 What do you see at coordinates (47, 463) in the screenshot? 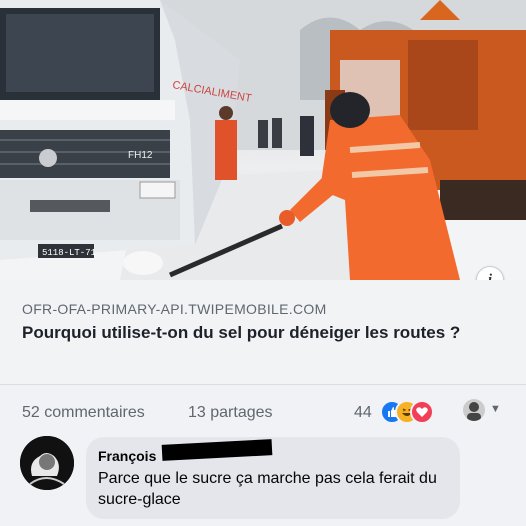
I see `commenter-avatar` at bounding box center [47, 463].